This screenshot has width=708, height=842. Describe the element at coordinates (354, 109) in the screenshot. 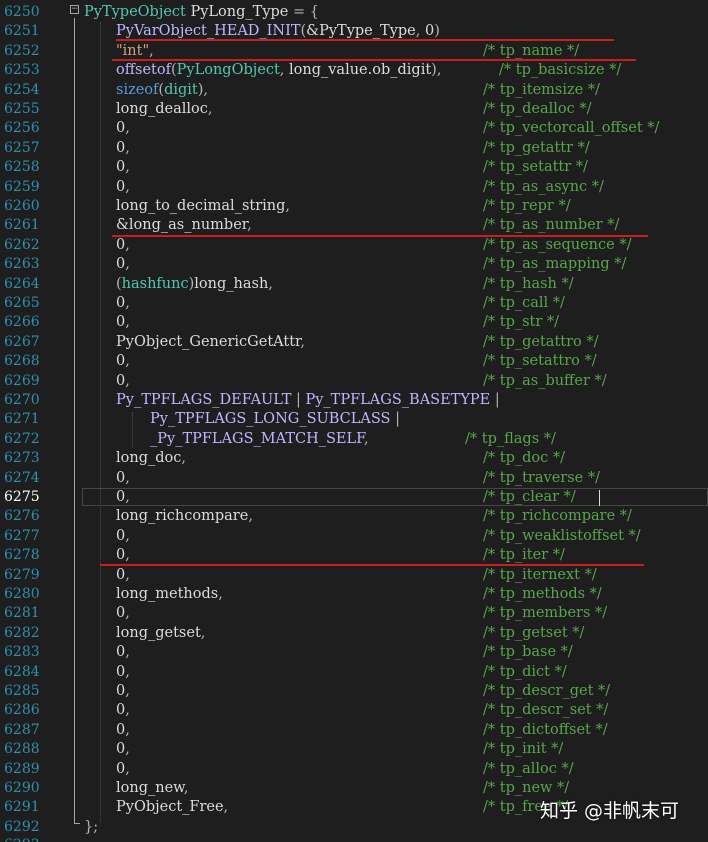

I see `code-line: 6255 long_dealloc, /* tp_dealloc */` at that location.